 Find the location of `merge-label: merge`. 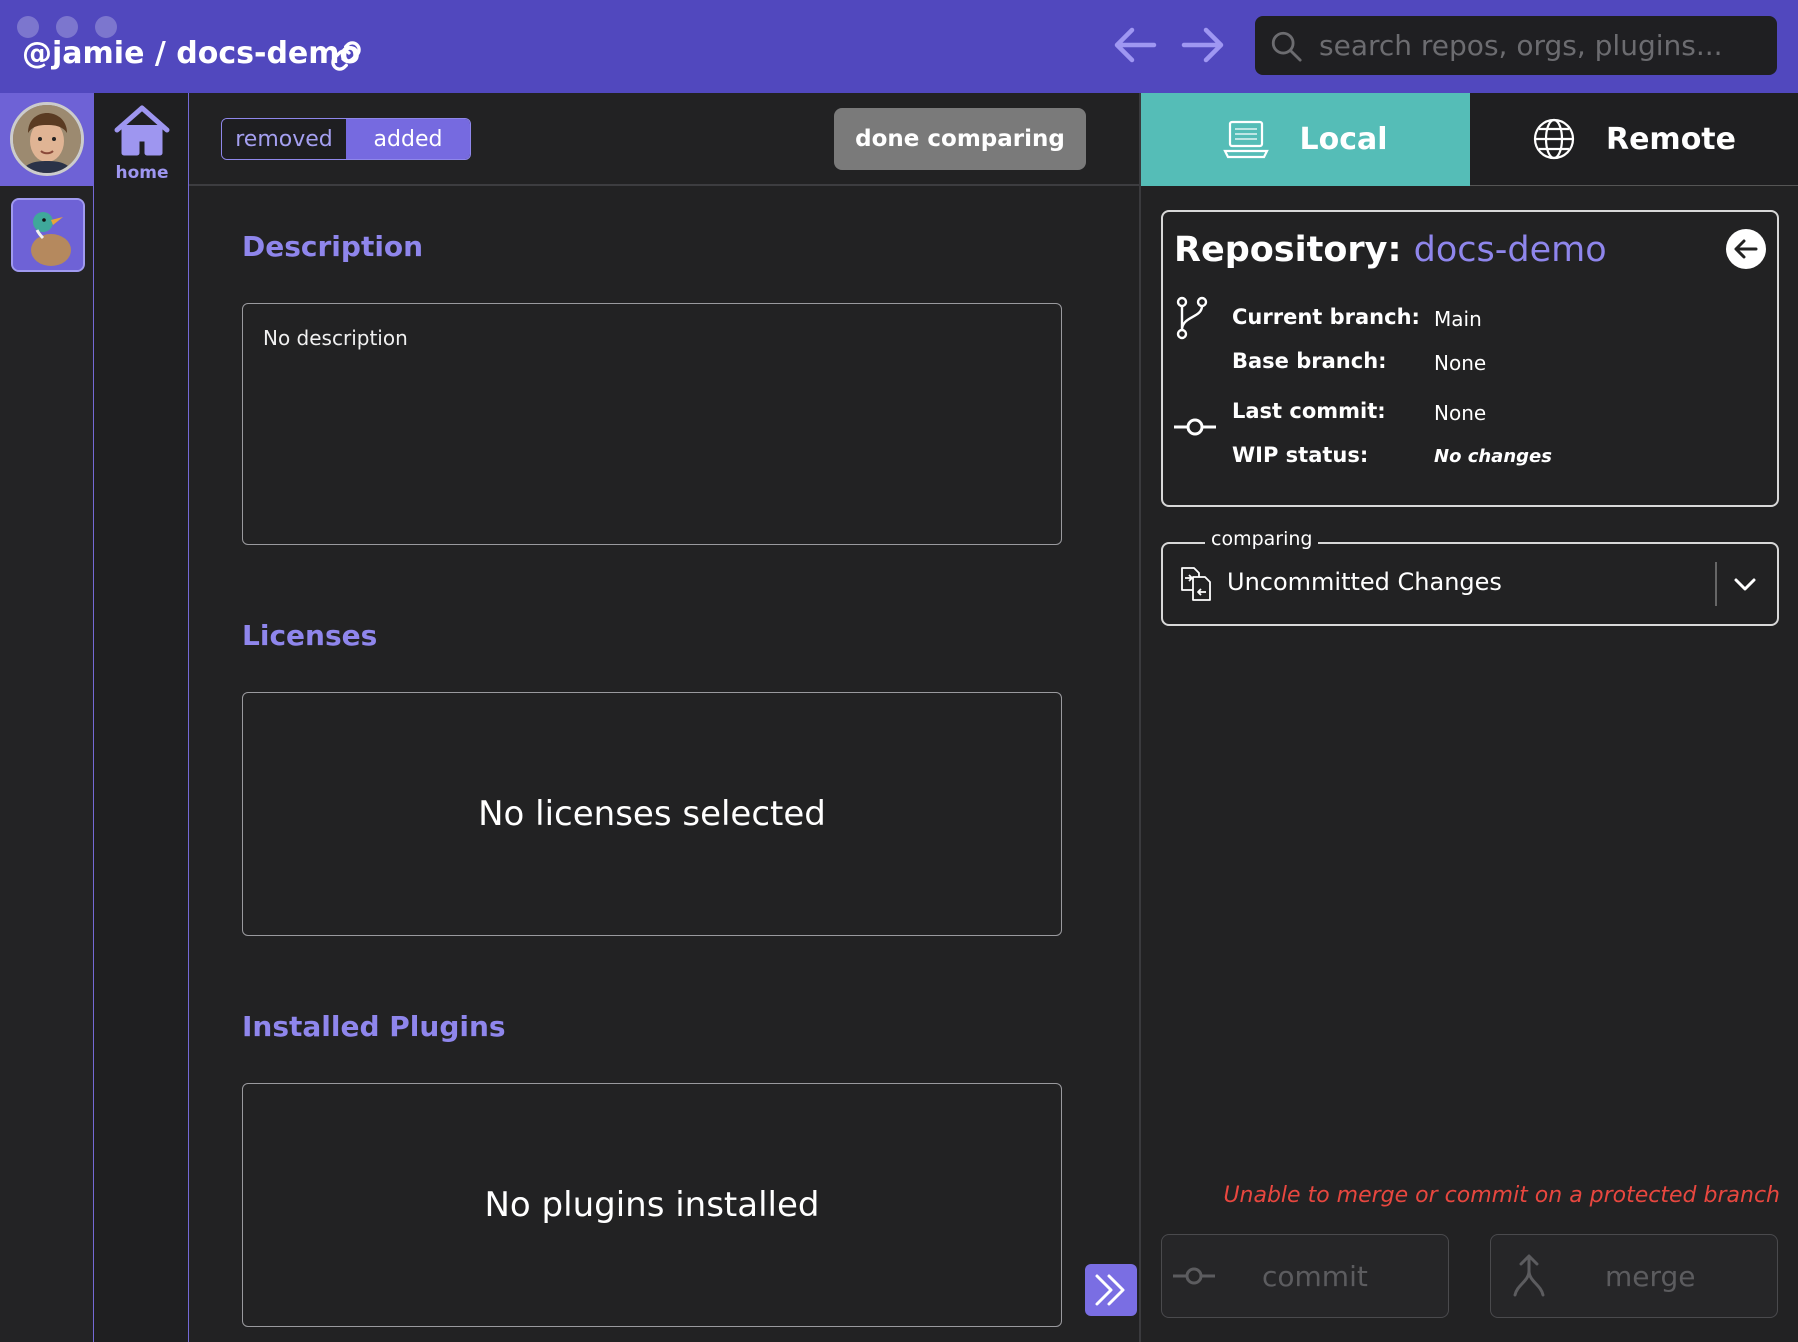

merge-label: merge is located at coordinates (1650, 1276).